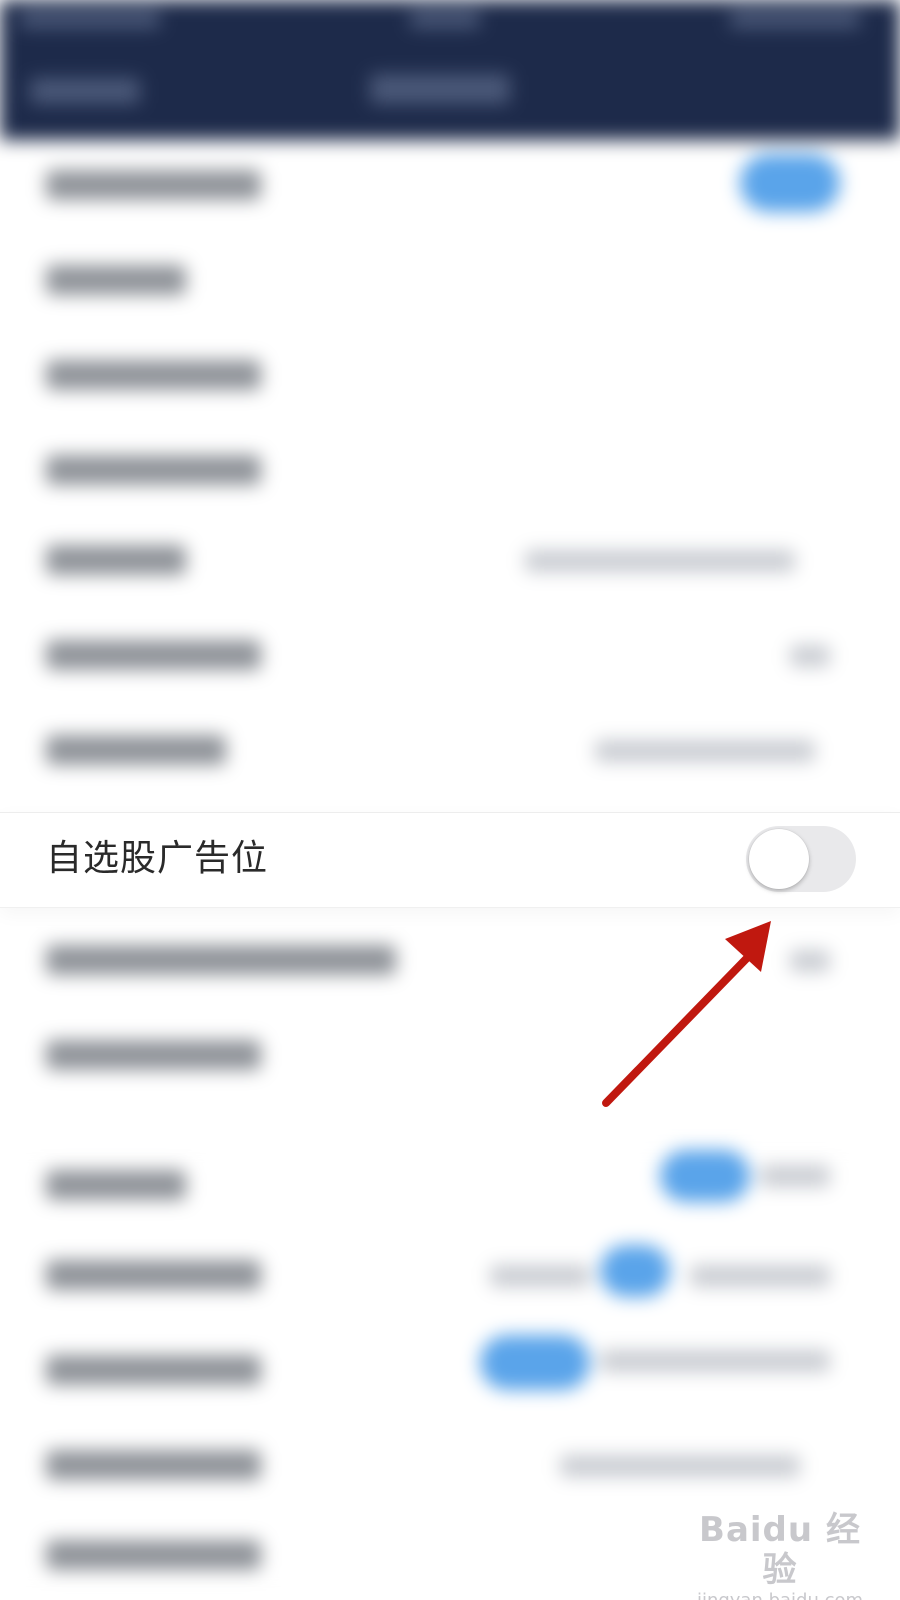 The width and height of the screenshot is (900, 1600). Describe the element at coordinates (780, 1595) in the screenshot. I see `watermark-url: jingyan.baidu.com` at that location.